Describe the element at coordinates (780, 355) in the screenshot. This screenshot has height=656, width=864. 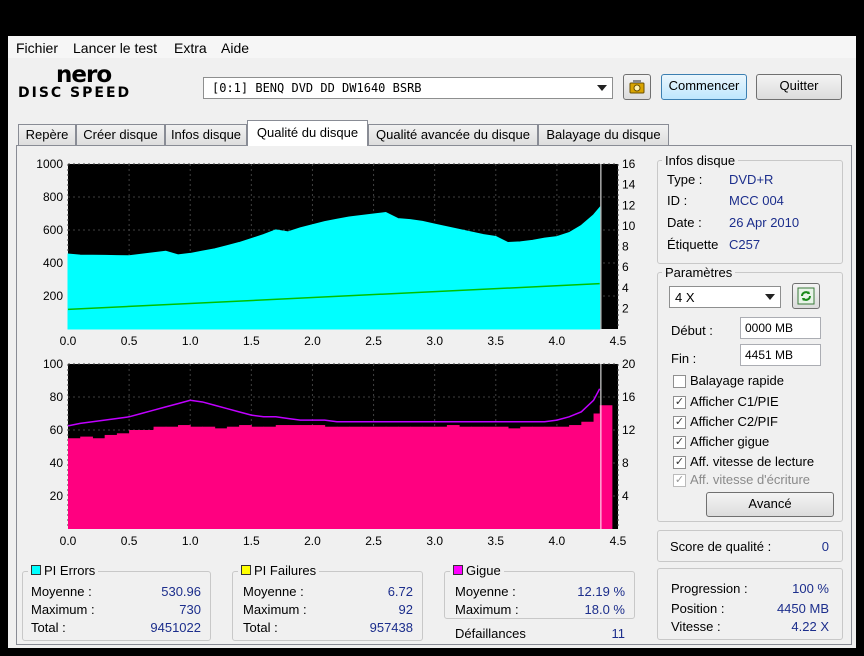
I see `end-mb-input: 4451 MB` at that location.